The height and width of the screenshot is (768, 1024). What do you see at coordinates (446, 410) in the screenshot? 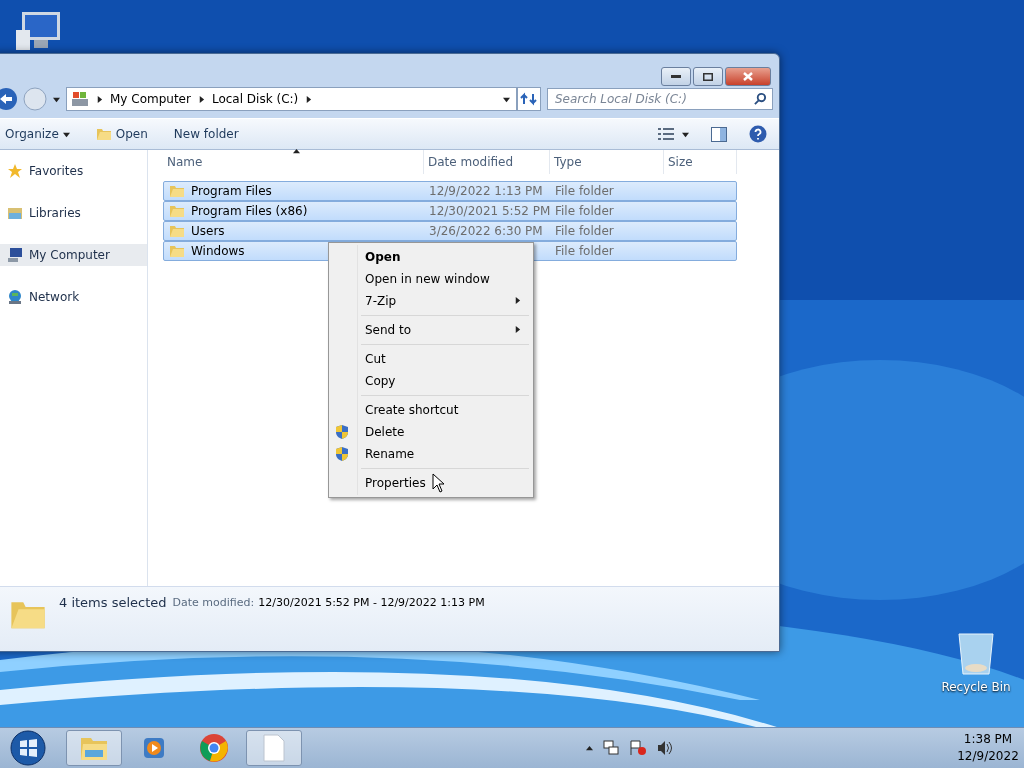
I see `menu-item: Create shortcut` at bounding box center [446, 410].